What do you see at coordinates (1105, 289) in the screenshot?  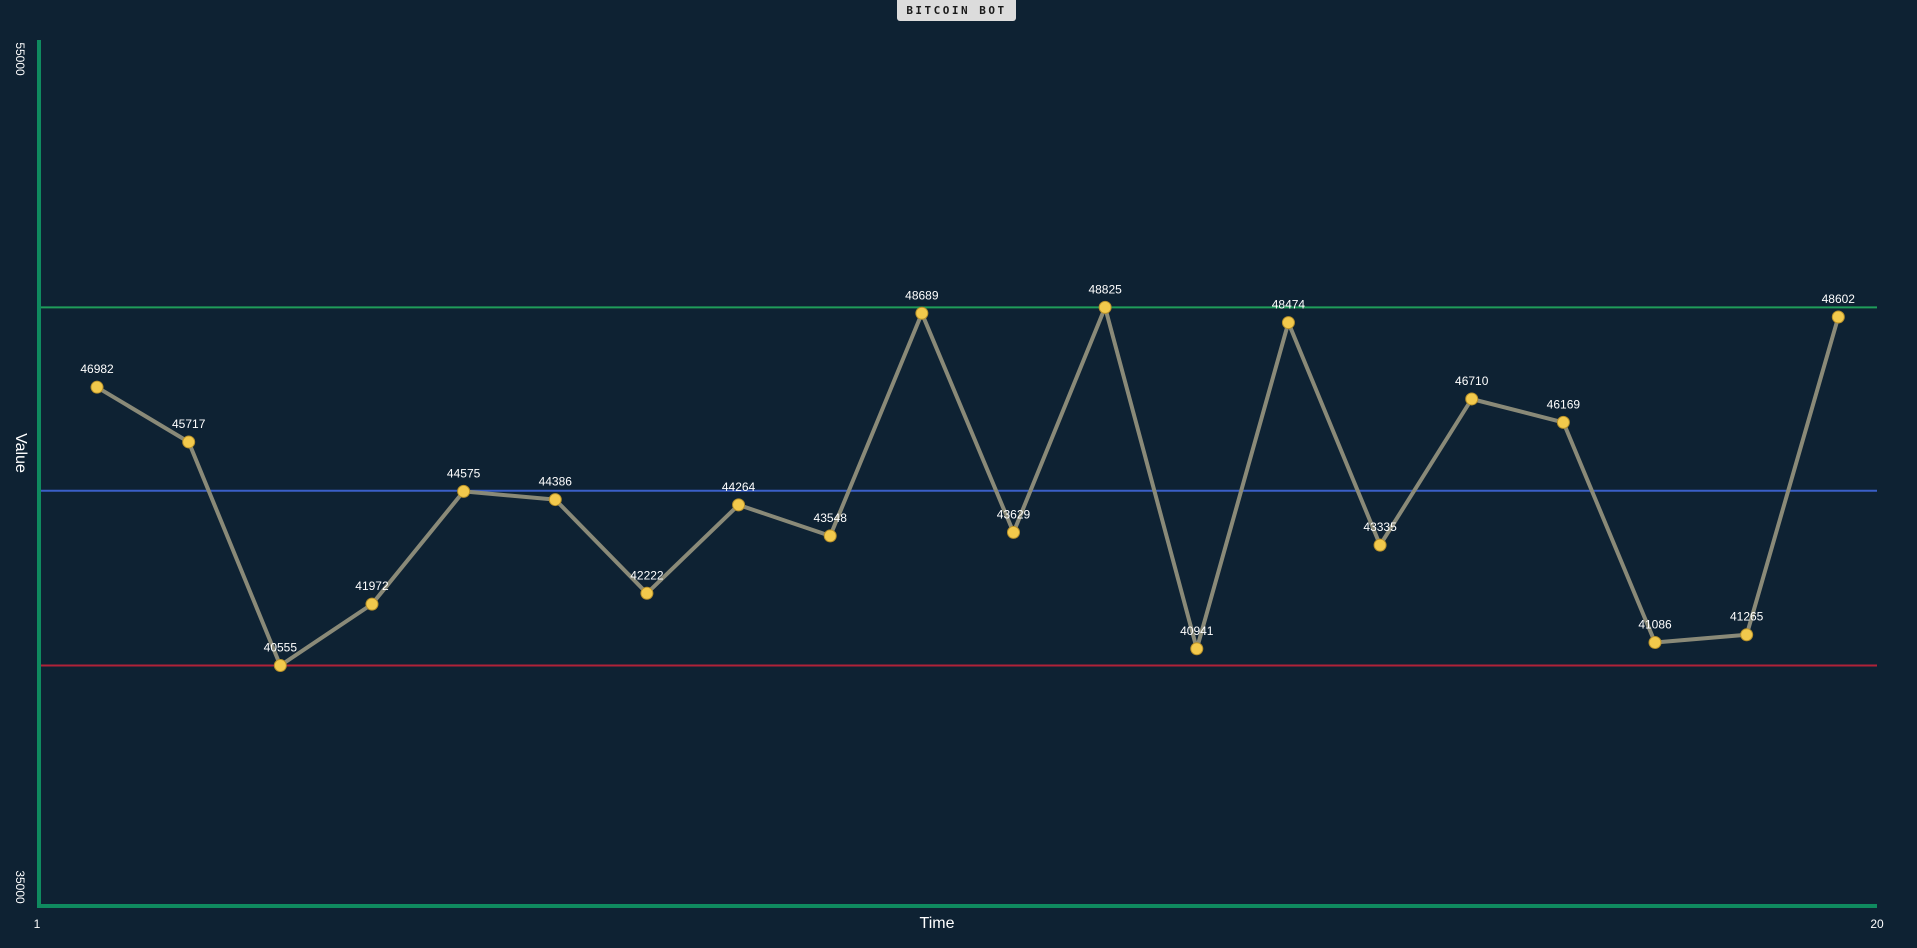 I see `data-label: 48825` at bounding box center [1105, 289].